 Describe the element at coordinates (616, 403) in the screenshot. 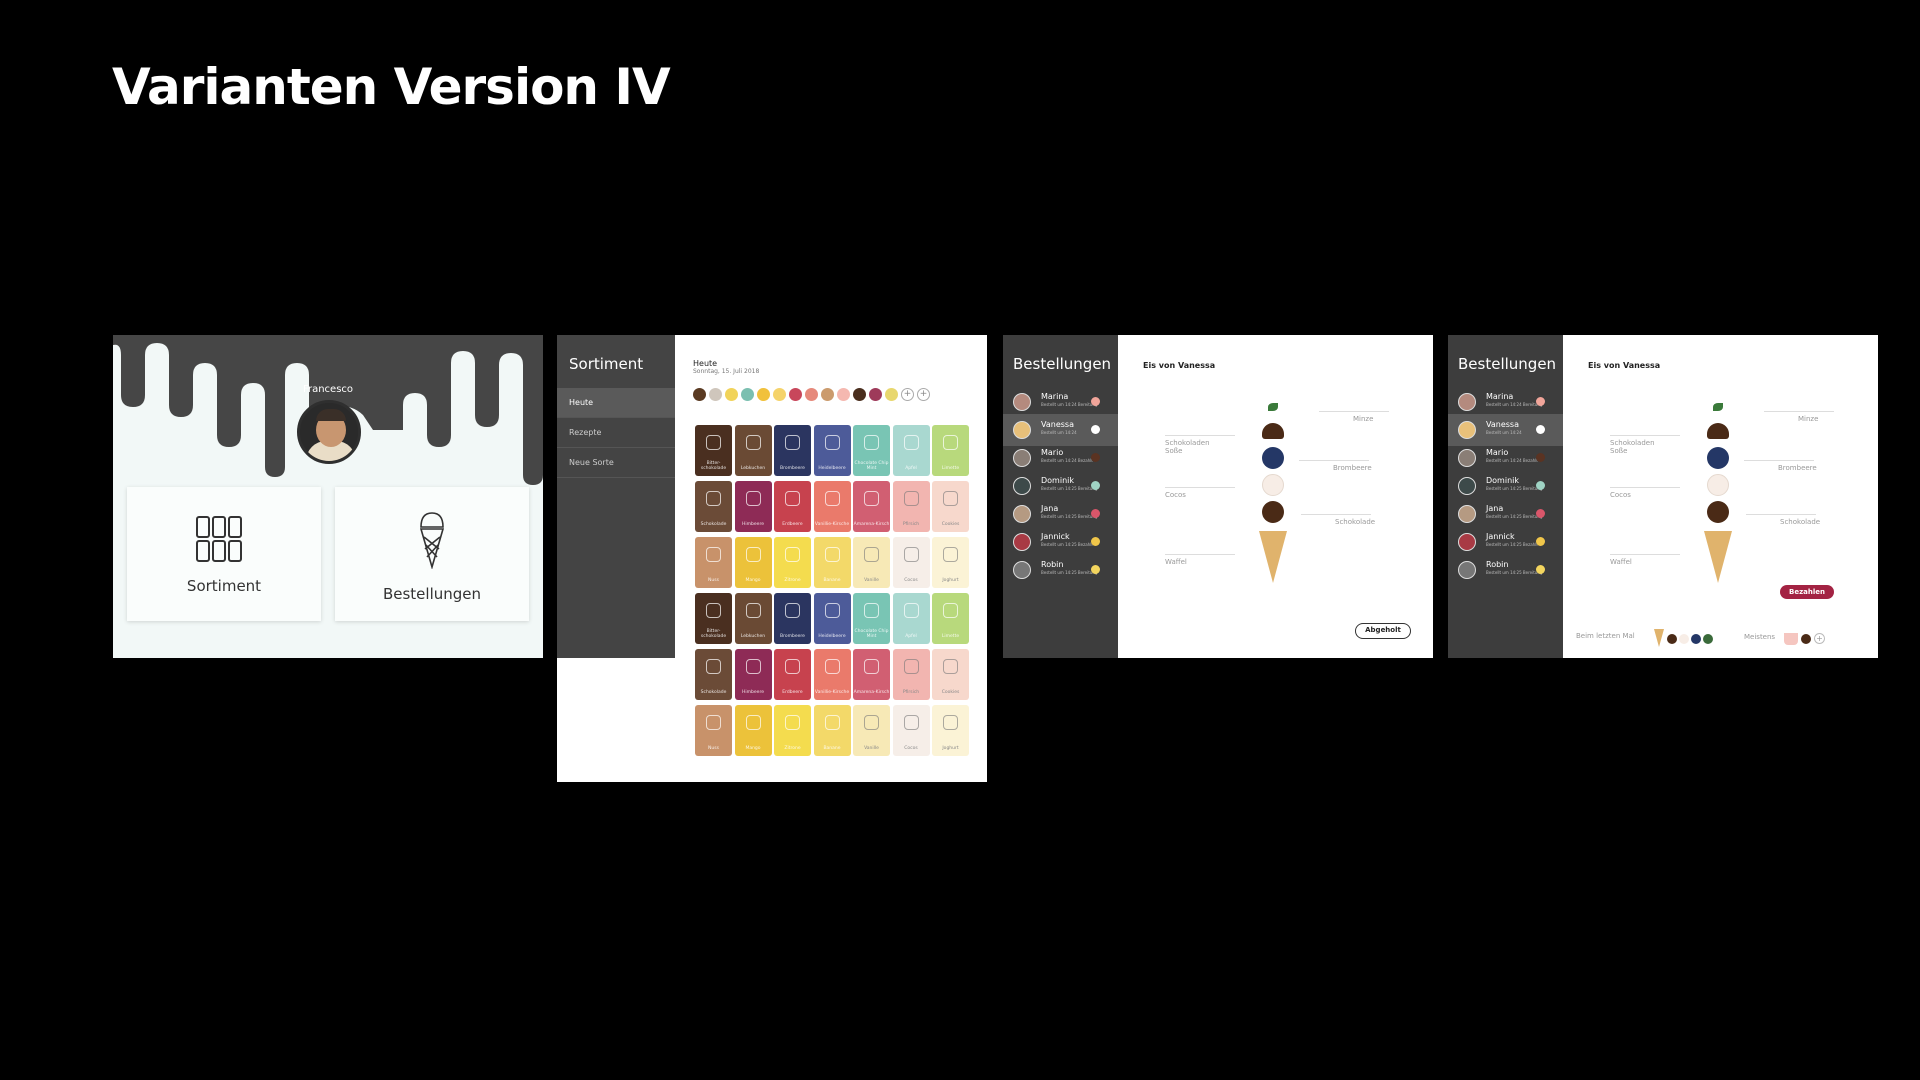

I see `sidebar-item-heute: Heute` at that location.